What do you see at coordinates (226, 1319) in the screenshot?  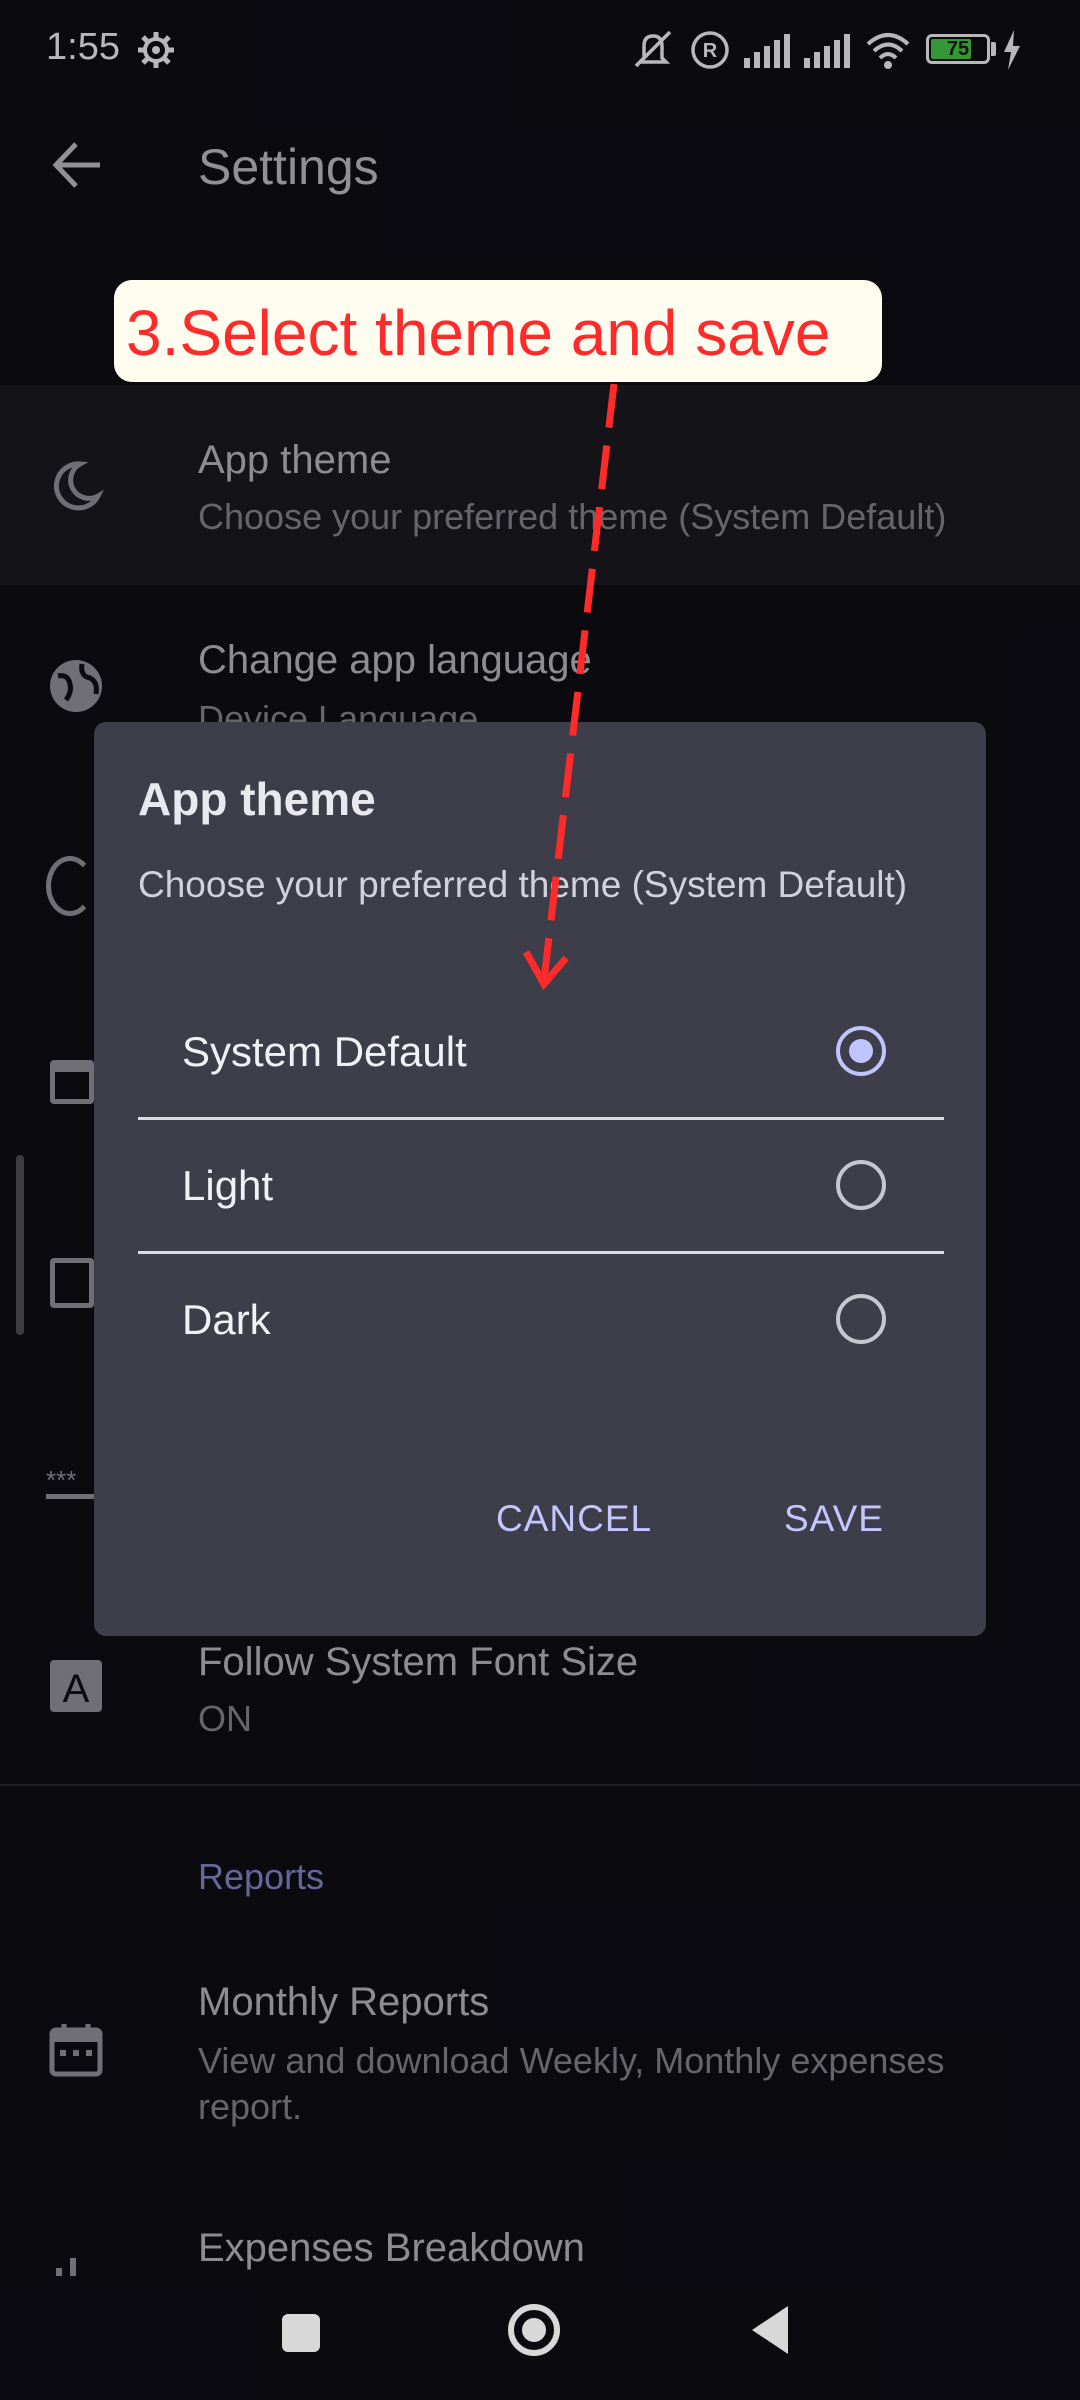 I see `option-label: Dark` at bounding box center [226, 1319].